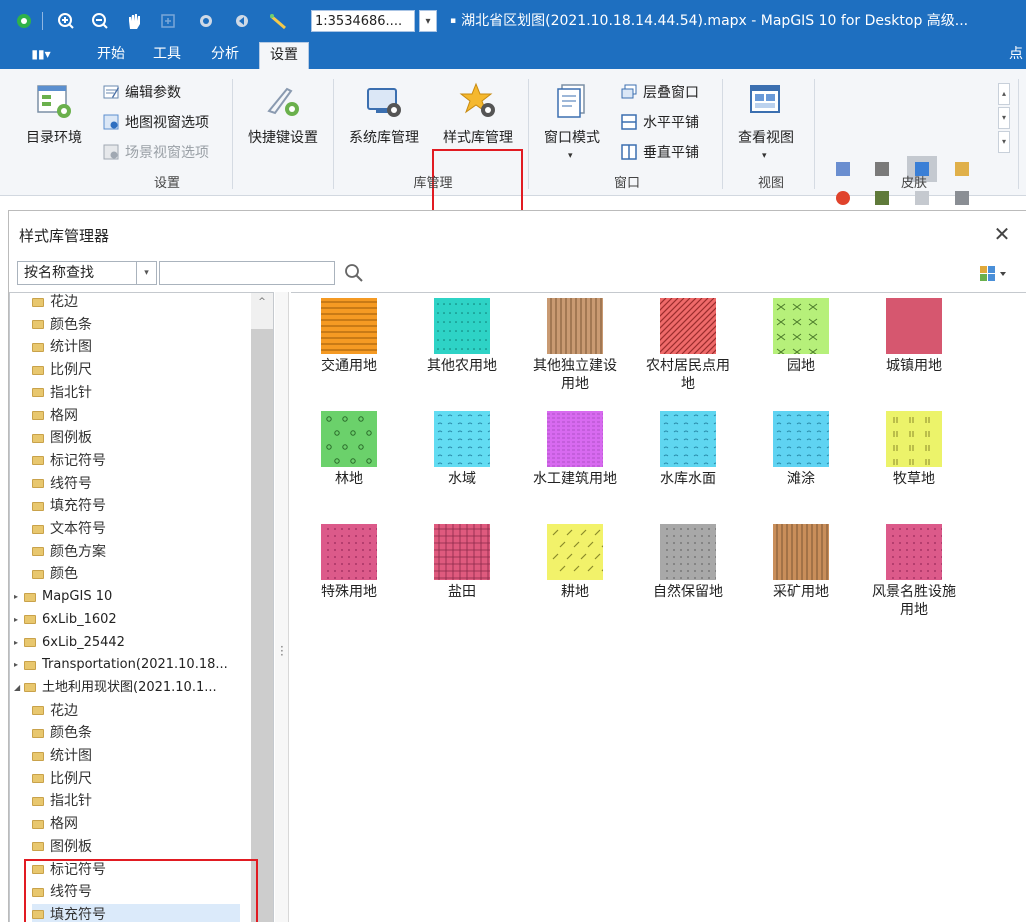 The width and height of the screenshot is (1026, 922). Describe the element at coordinates (801, 562) in the screenshot. I see `symbol-item: 采矿用地` at that location.